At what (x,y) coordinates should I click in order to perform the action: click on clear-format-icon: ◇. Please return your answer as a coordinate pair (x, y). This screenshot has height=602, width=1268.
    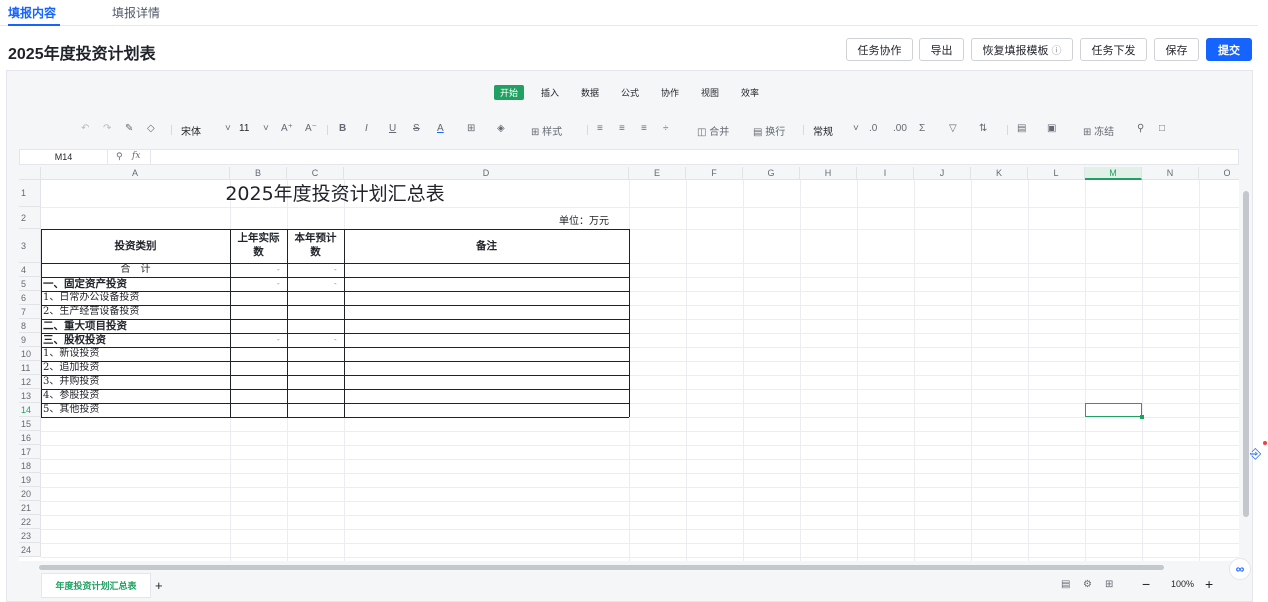
    Looking at the image, I should click on (151, 128).